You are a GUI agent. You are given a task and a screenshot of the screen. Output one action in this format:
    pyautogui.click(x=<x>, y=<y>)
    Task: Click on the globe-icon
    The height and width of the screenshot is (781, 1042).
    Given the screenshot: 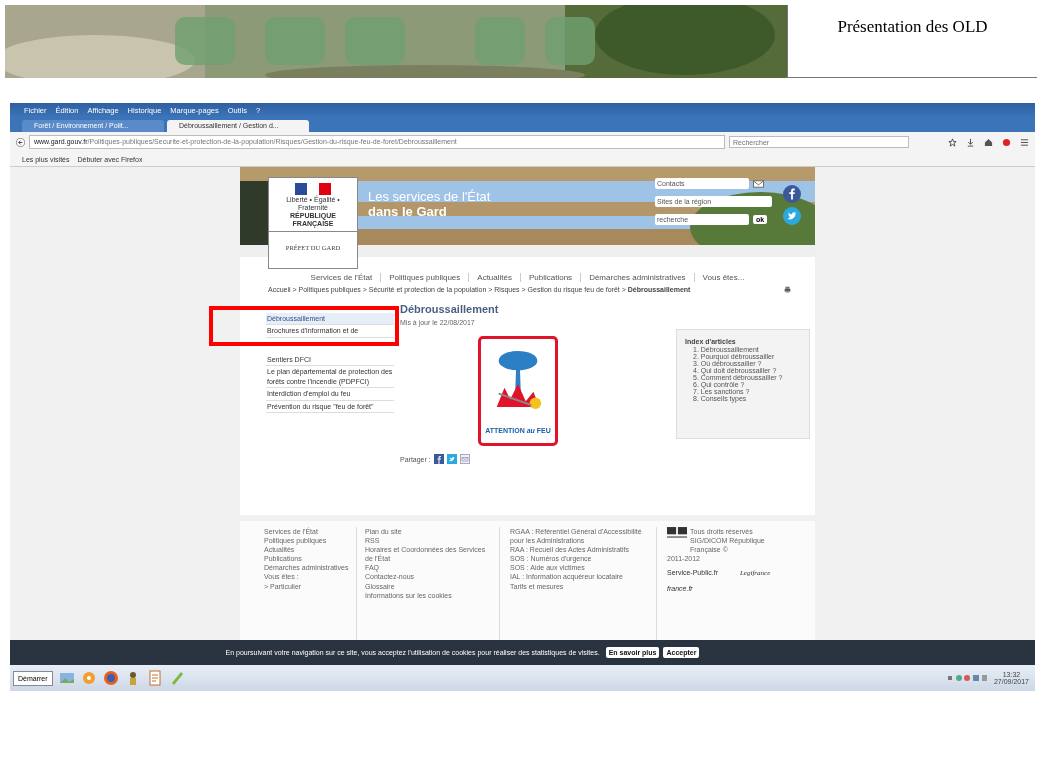 What is the action you would take?
    pyautogui.click(x=110, y=678)
    